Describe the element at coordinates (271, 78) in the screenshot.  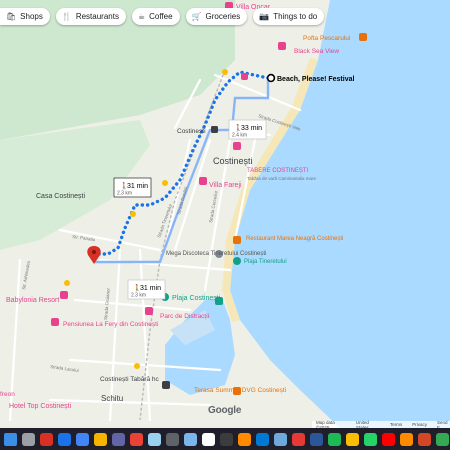
I see `destination-marker` at that location.